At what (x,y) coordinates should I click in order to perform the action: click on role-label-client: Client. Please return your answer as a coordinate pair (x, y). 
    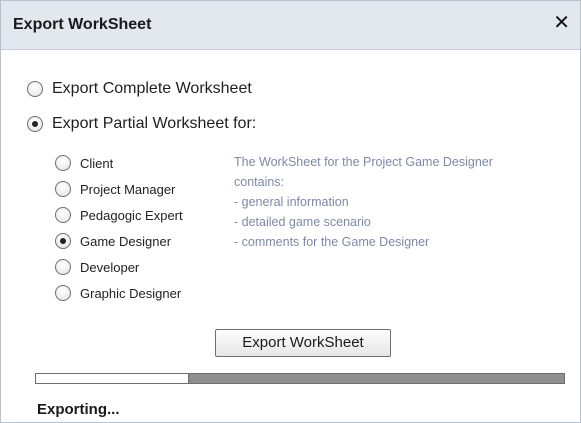
    Looking at the image, I should click on (97, 163).